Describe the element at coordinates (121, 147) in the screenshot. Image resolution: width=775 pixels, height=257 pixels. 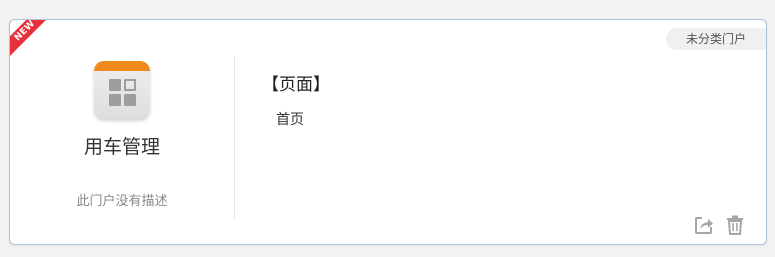
I see `app-name: 用车管理` at that location.